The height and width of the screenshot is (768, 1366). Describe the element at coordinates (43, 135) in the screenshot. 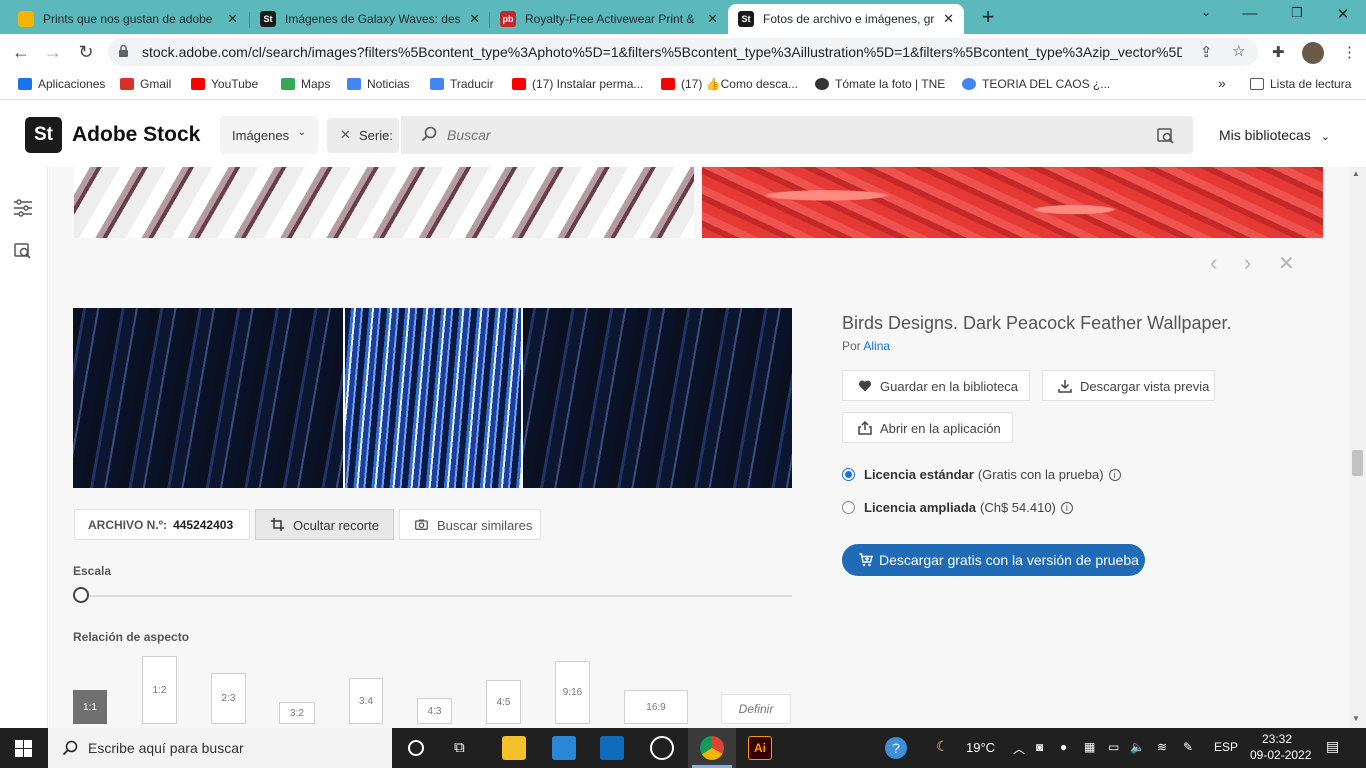

I see `adobe-stock-logo-icon: St` at that location.